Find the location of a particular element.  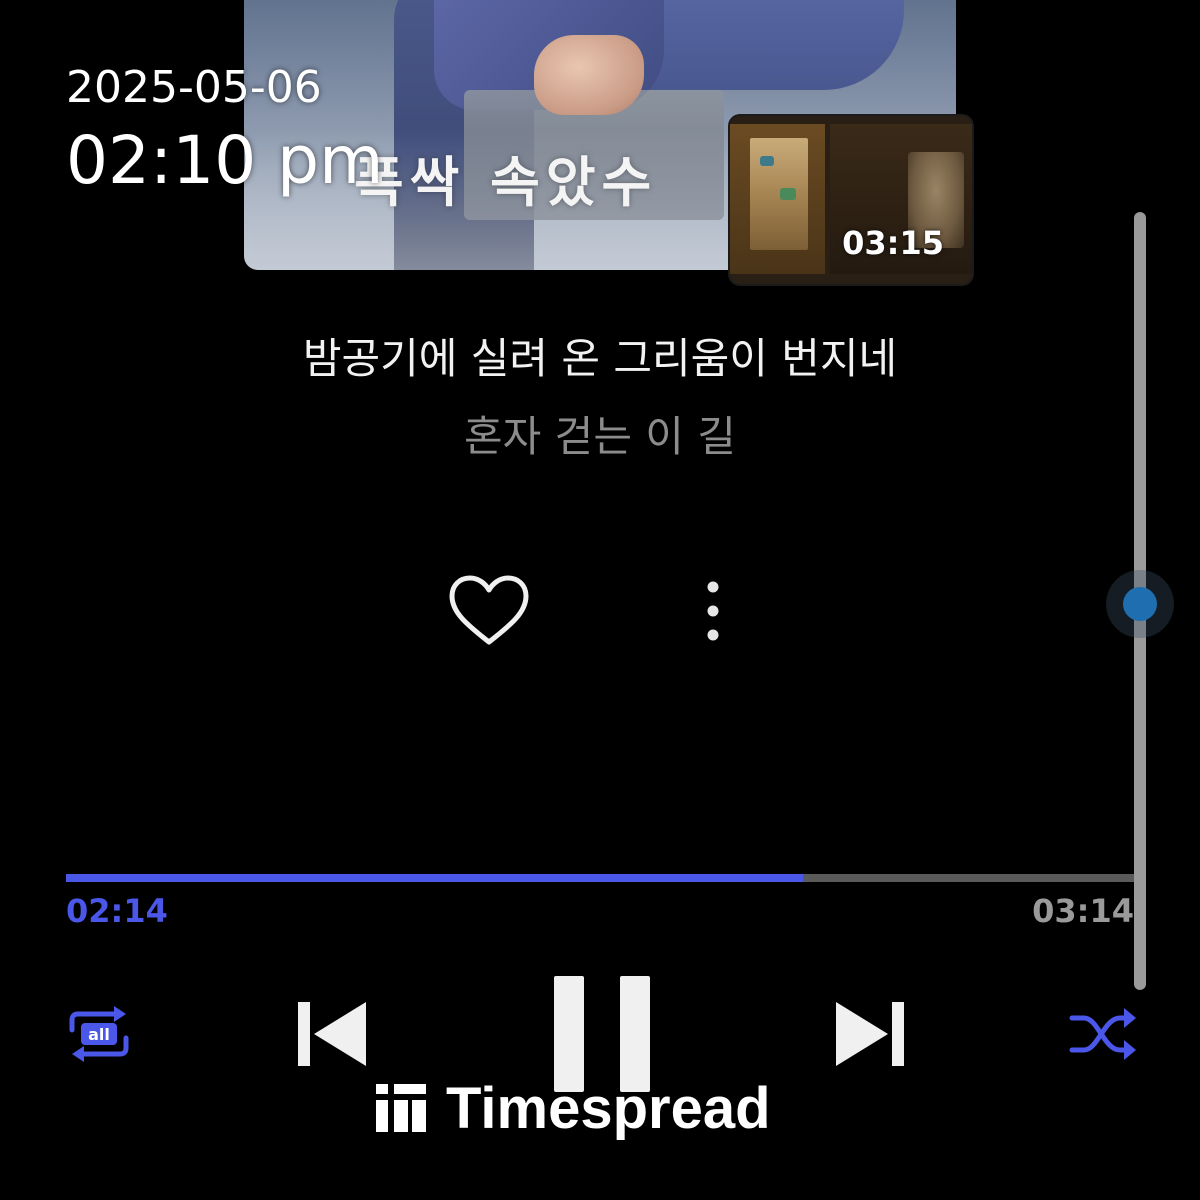

playback-progress-bar is located at coordinates (600, 878).